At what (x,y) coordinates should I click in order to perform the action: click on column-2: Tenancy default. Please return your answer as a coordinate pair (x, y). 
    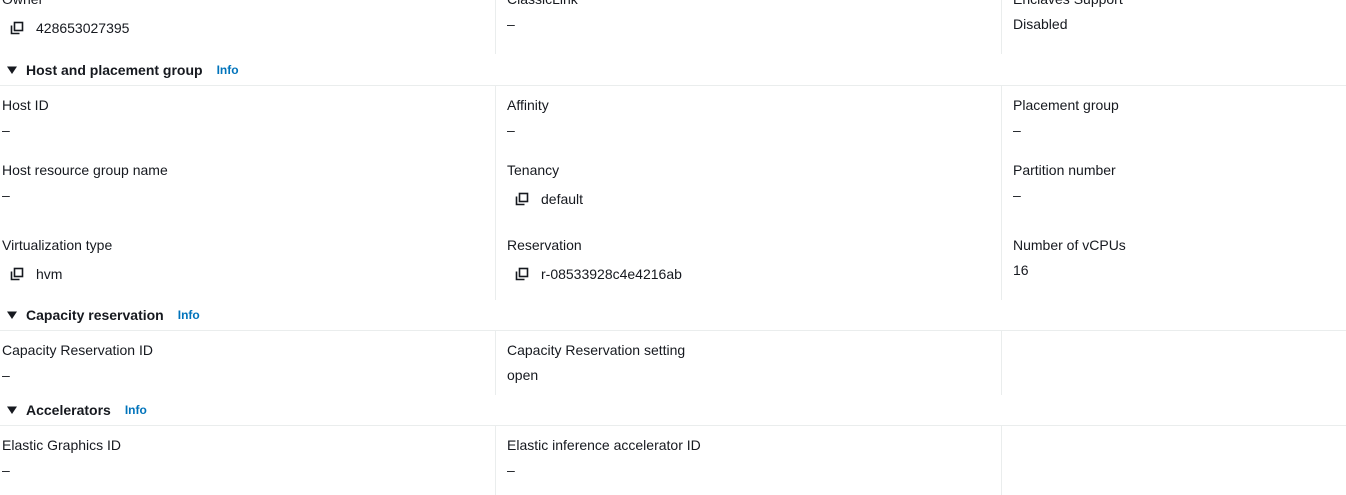
    Looking at the image, I should click on (748, 188).